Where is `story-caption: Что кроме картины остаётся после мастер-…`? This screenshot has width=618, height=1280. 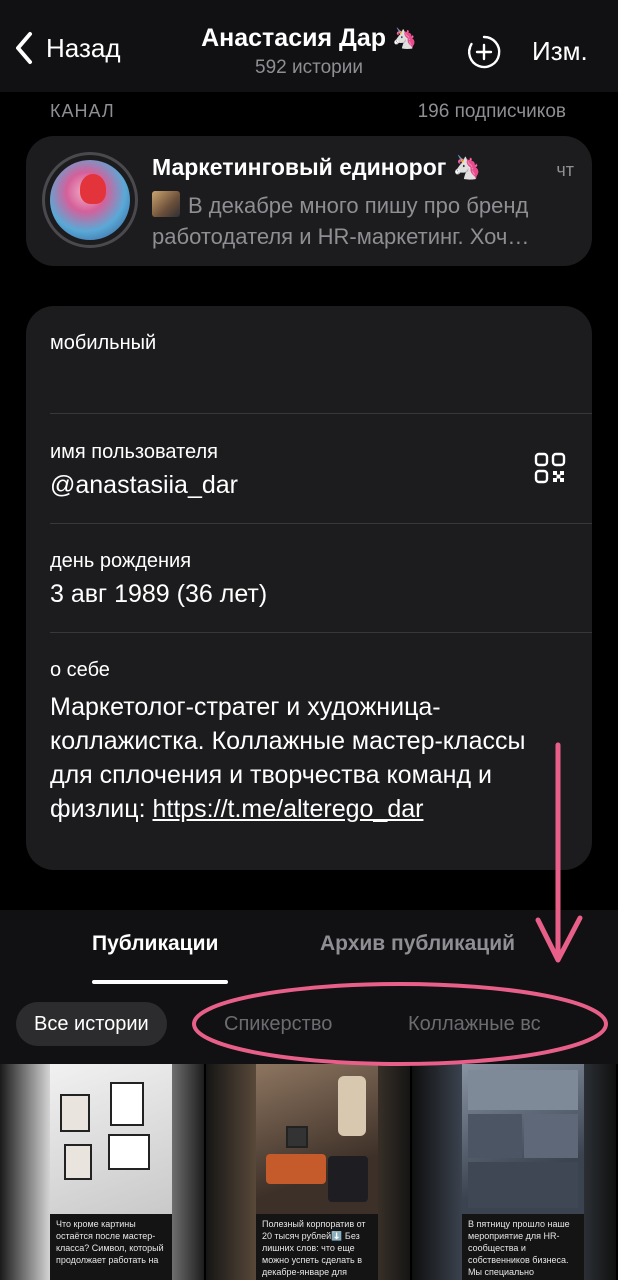
story-caption: Что кроме картины остаётся после мастер-… is located at coordinates (111, 1247).